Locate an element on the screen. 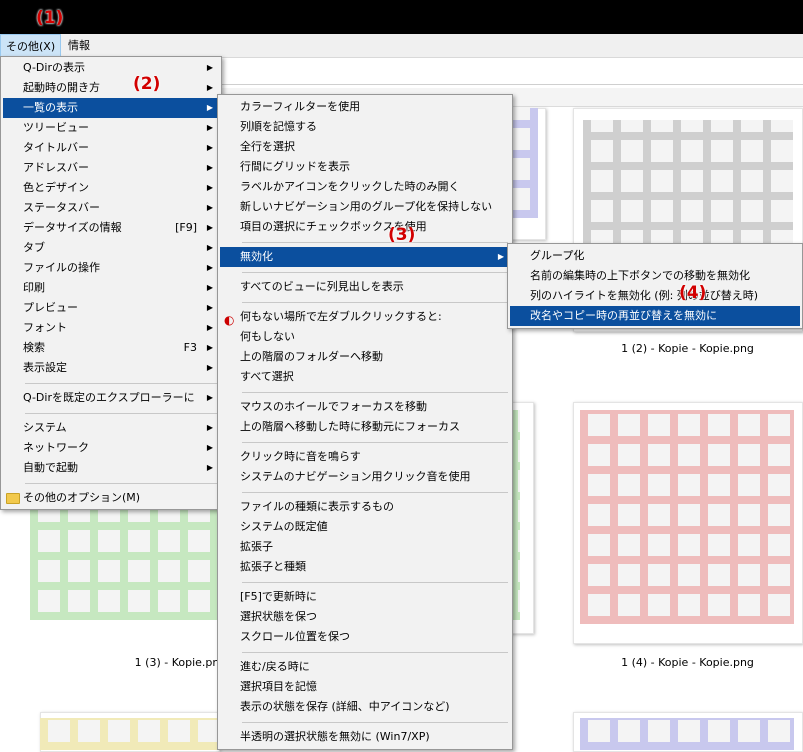 The height and width of the screenshot is (752, 803). menu-item: すべて選択 is located at coordinates (365, 377).